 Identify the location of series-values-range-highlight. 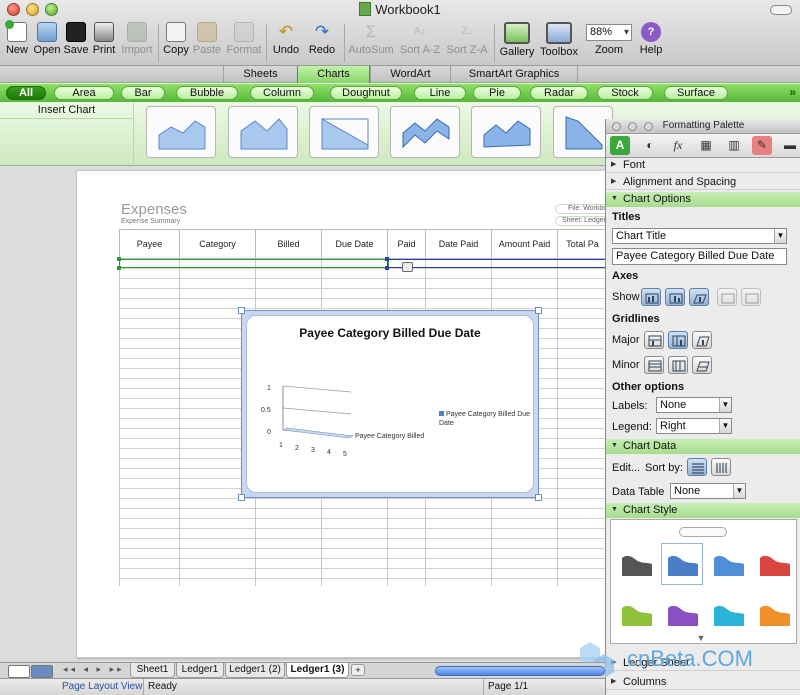
(496, 263).